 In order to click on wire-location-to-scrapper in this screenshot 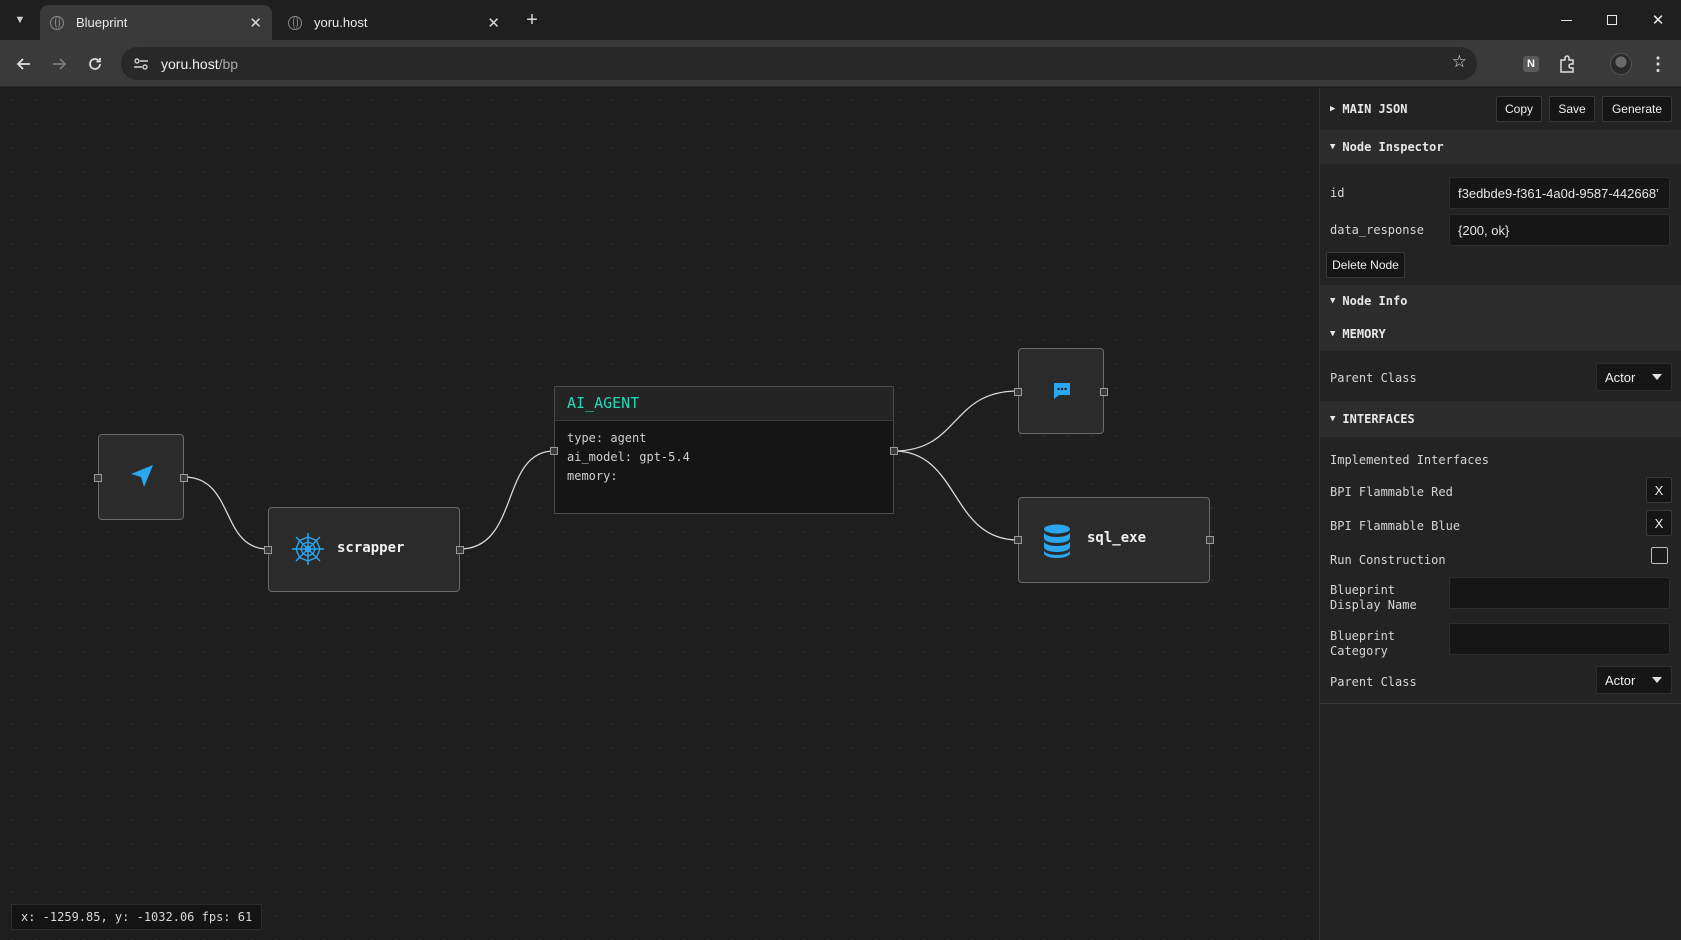, I will do `click(226, 513)`.